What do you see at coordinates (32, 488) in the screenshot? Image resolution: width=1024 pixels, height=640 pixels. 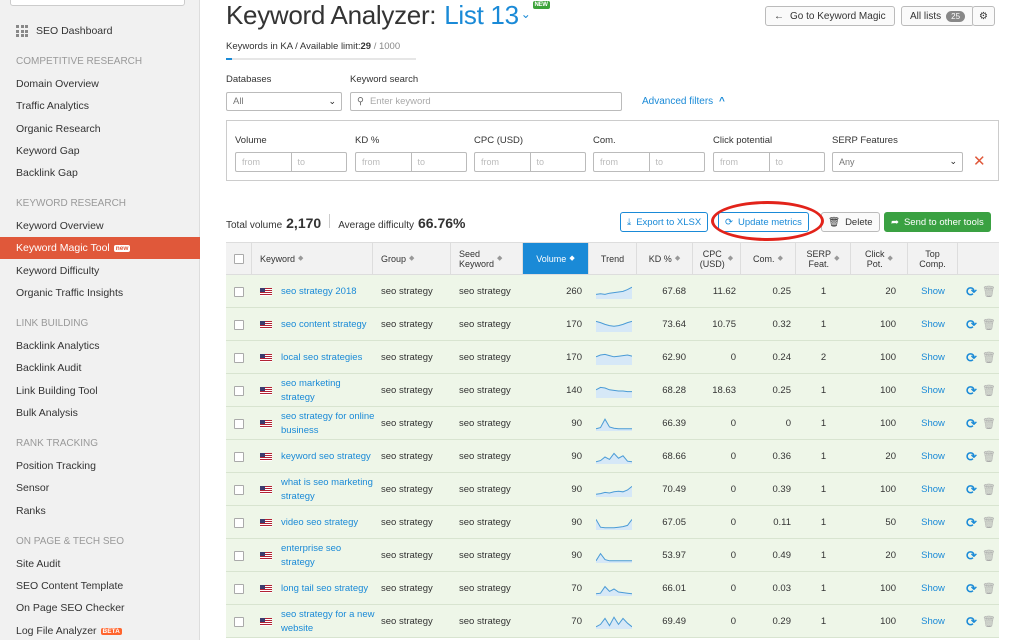 I see `sidebar-item-sensor: Sensor` at bounding box center [32, 488].